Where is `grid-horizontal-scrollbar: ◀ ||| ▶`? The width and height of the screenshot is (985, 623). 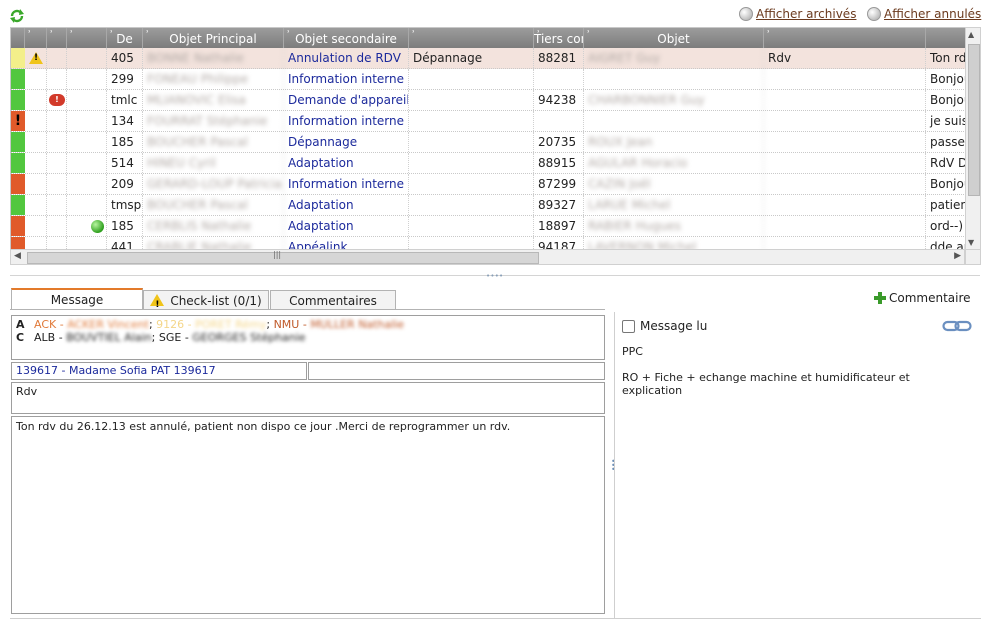 grid-horizontal-scrollbar: ◀ ||| ▶ is located at coordinates (487, 257).